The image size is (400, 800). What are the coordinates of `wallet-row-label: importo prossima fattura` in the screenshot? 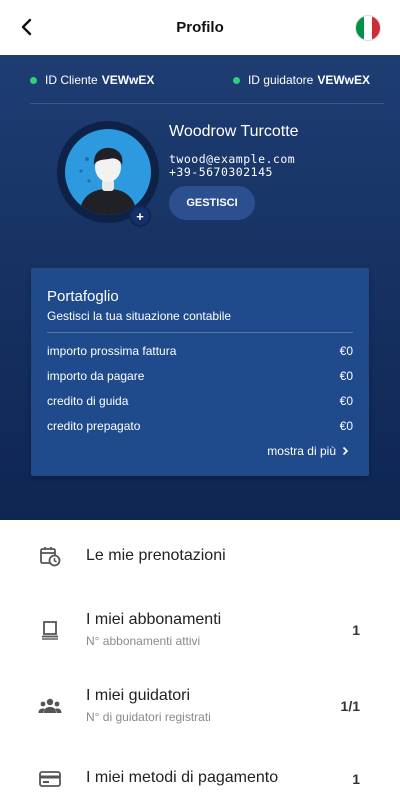 It's located at (112, 351).